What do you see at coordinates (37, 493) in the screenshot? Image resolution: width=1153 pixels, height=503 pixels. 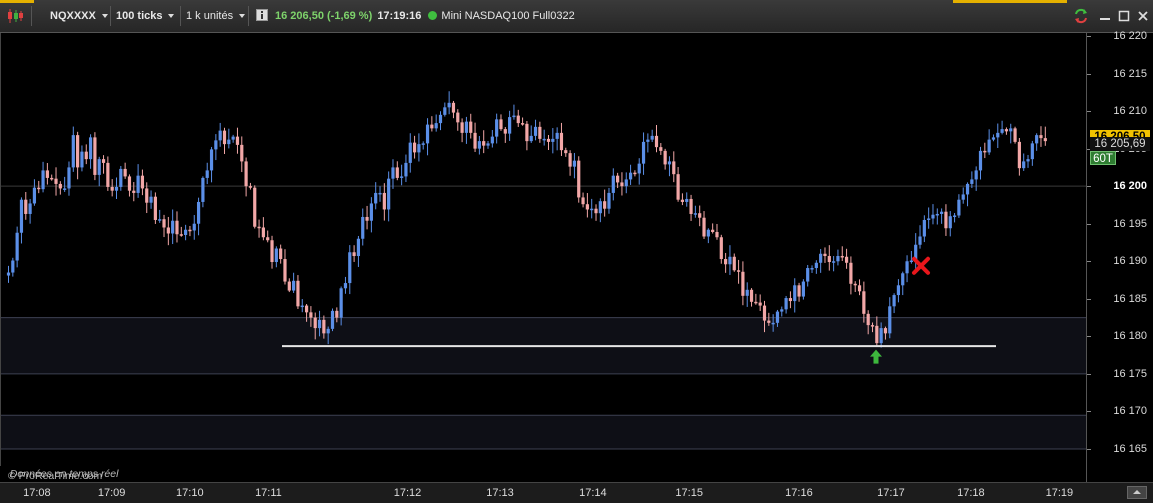 I see `time-tick-label: 17:08` at bounding box center [37, 493].